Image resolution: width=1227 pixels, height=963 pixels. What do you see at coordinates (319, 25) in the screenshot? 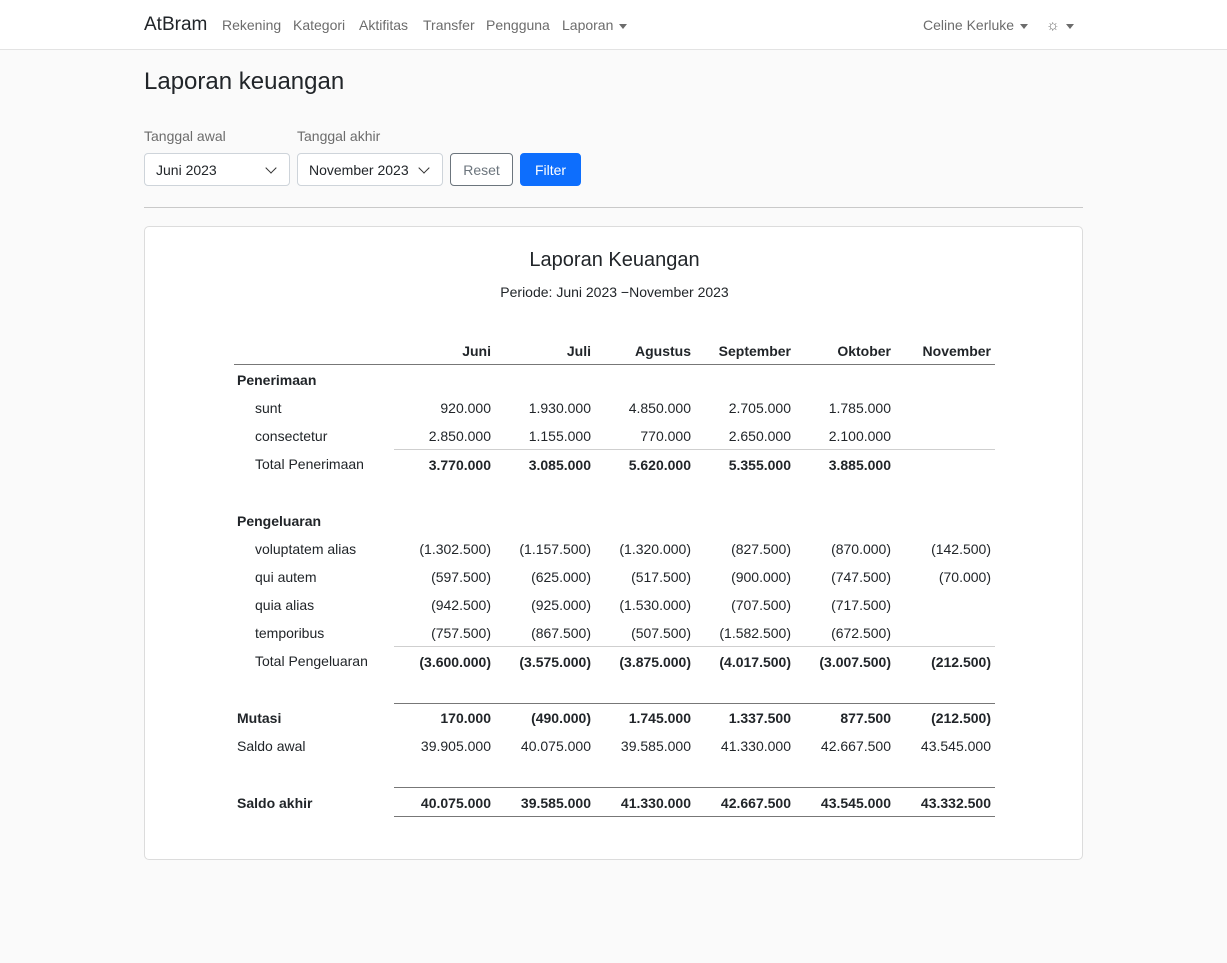
I see `nav-kategori: Kategori` at bounding box center [319, 25].